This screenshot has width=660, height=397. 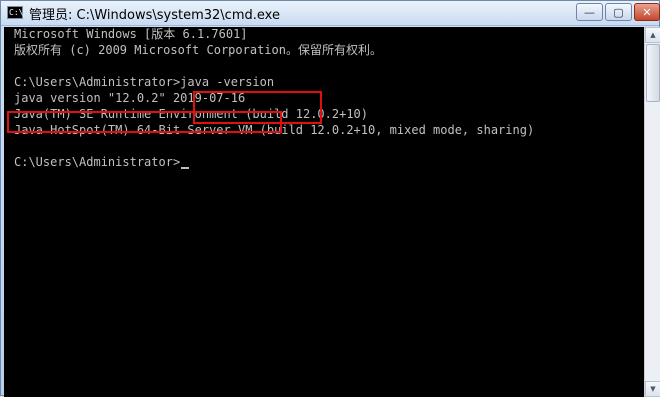 I want to click on console-prompt: C:\Users\Administrator>, so click(x=97, y=162).